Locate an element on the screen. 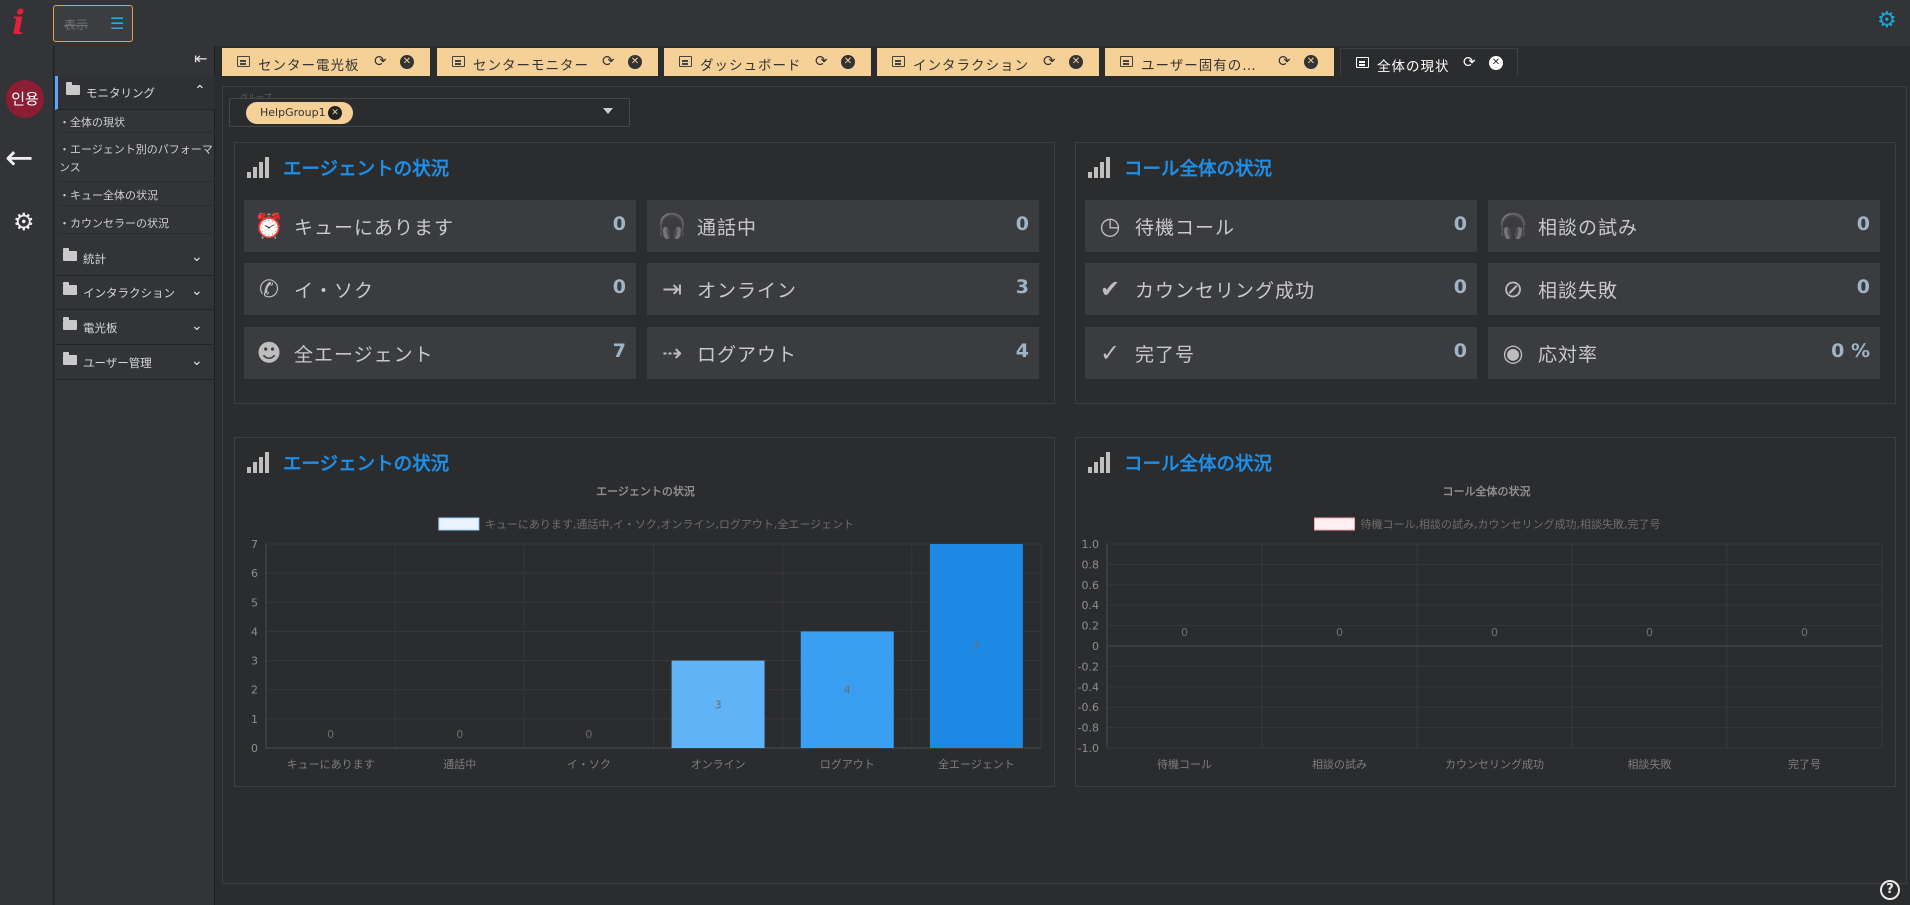  stat-label: 完了号 is located at coordinates (1165, 355).